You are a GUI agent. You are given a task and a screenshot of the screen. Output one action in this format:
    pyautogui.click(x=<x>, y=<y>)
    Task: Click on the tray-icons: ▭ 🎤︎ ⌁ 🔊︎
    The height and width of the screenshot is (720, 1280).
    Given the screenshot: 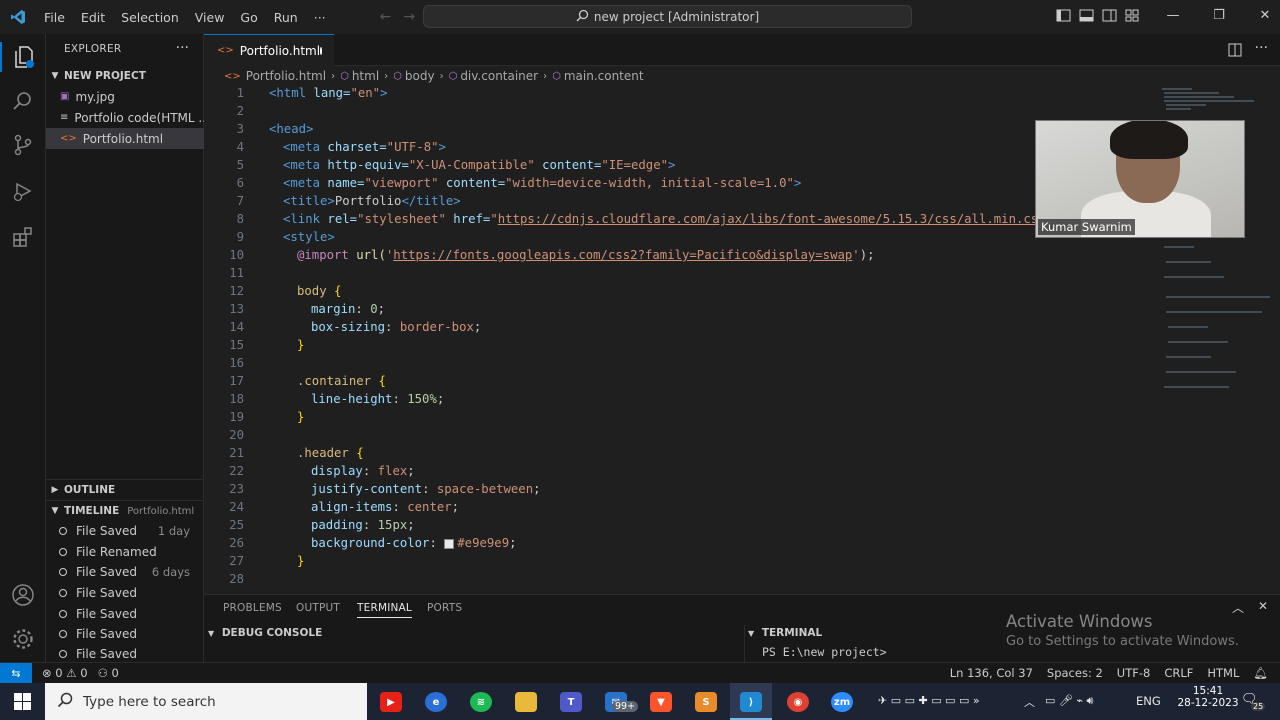 What is the action you would take?
    pyautogui.click(x=1069, y=701)
    